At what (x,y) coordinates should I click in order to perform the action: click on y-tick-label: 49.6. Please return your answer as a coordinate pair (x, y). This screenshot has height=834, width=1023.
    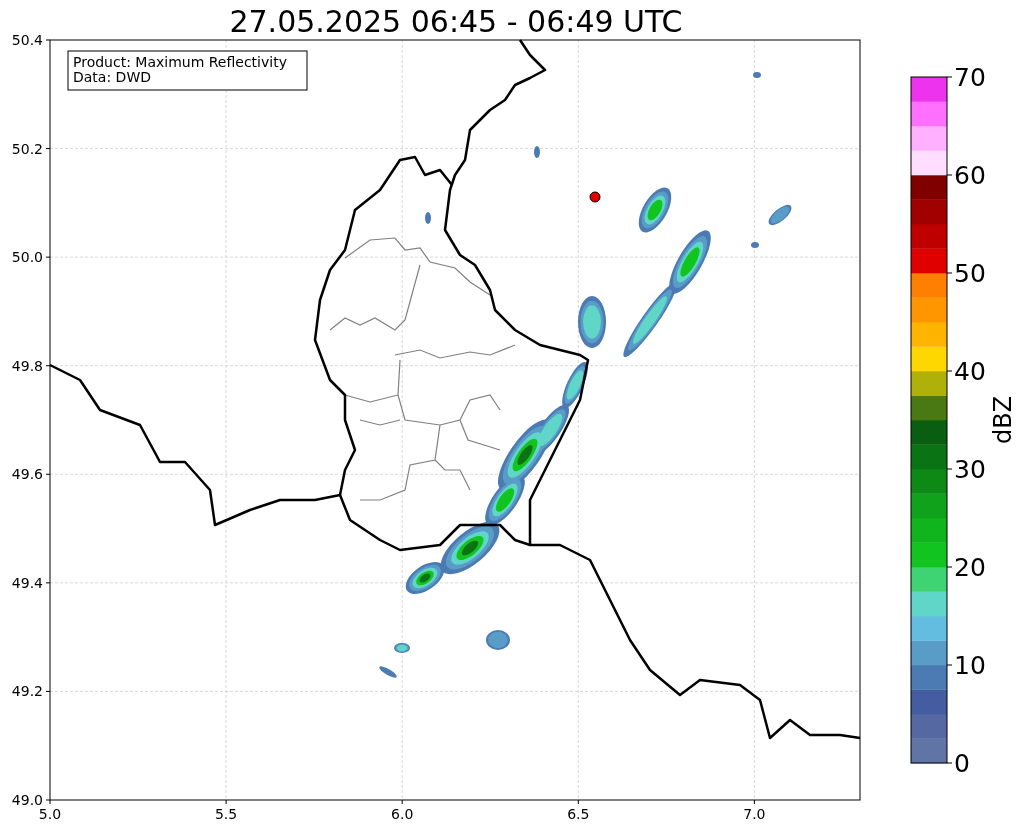
    Looking at the image, I should click on (27, 474).